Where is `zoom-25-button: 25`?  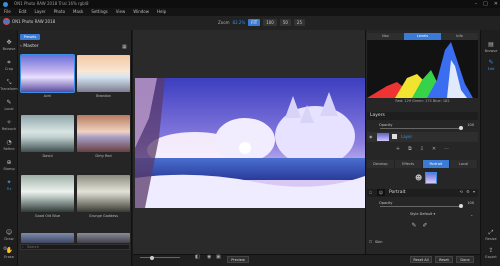 zoom-25-button: 25 is located at coordinates (299, 22).